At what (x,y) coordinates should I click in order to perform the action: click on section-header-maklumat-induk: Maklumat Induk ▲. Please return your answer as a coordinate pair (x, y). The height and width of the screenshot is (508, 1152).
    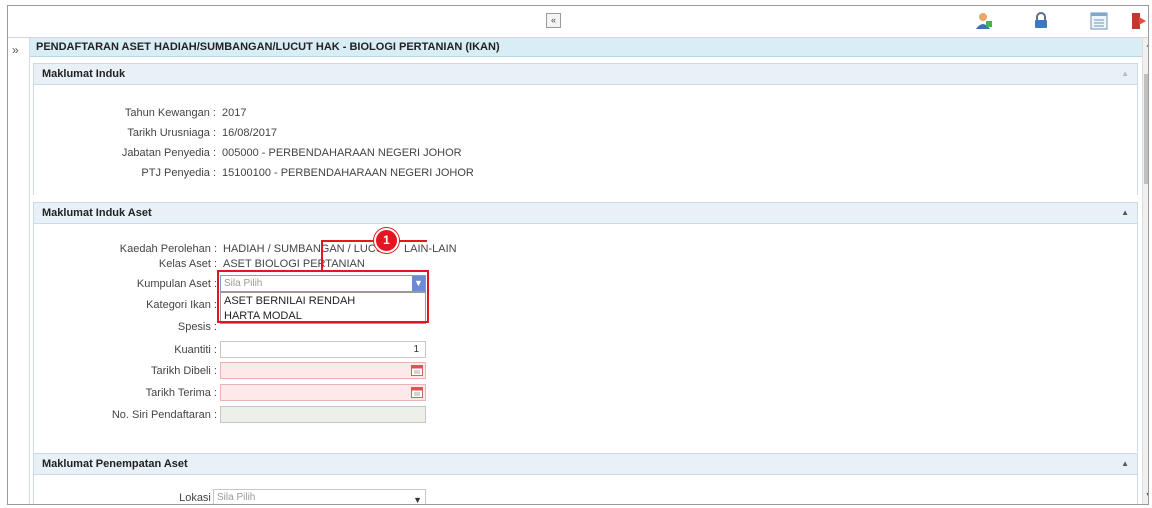
    Looking at the image, I should click on (585, 74).